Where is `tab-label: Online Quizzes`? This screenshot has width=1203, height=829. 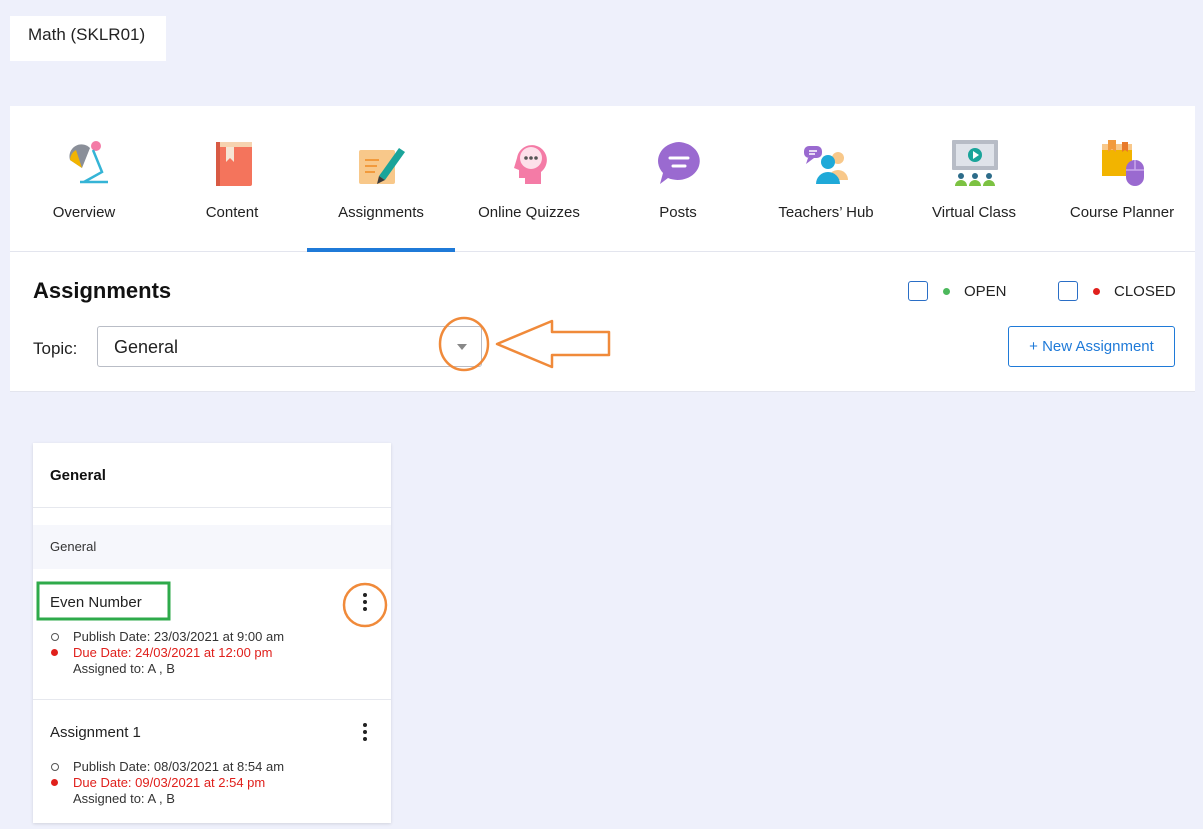 tab-label: Online Quizzes is located at coordinates (529, 212).